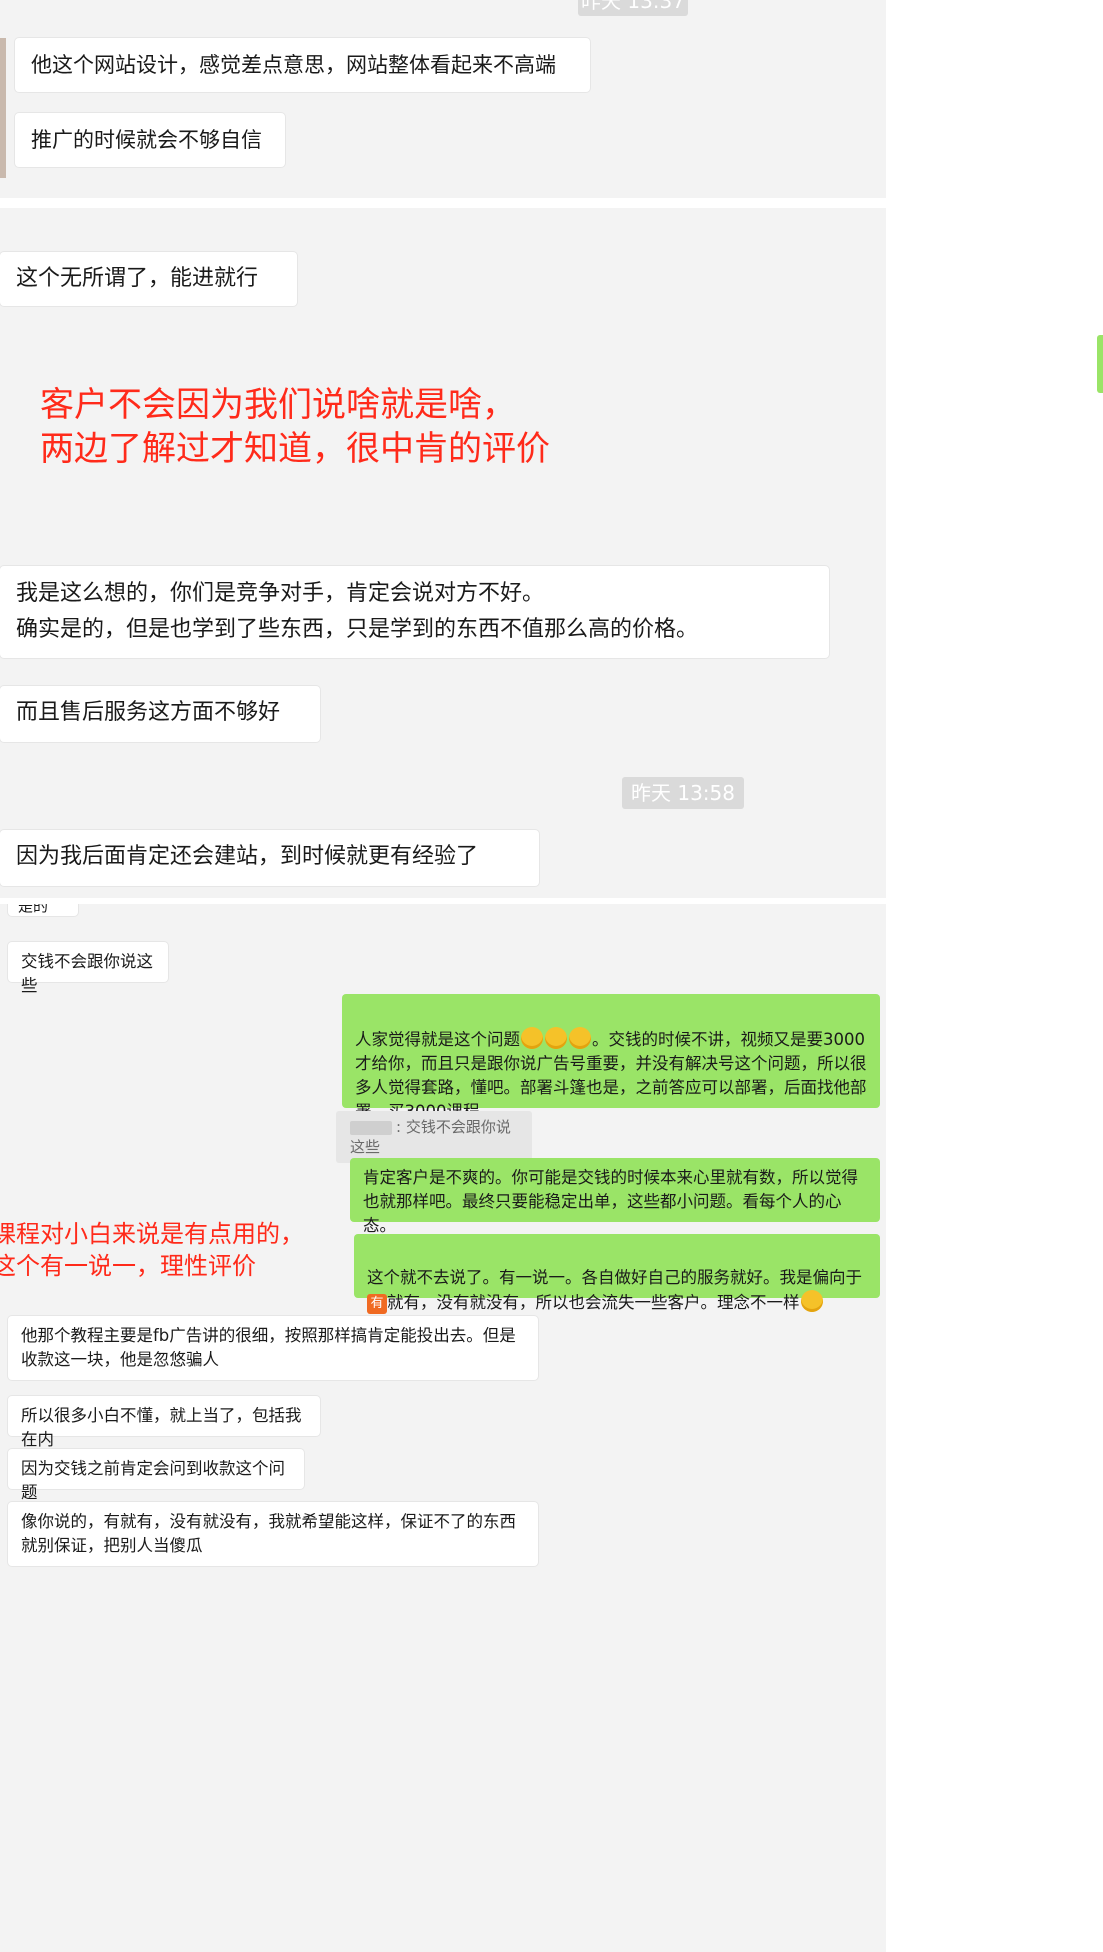 The image size is (1103, 1952). Describe the element at coordinates (683, 793) in the screenshot. I see `timestamp: 昨天 13:58` at that location.